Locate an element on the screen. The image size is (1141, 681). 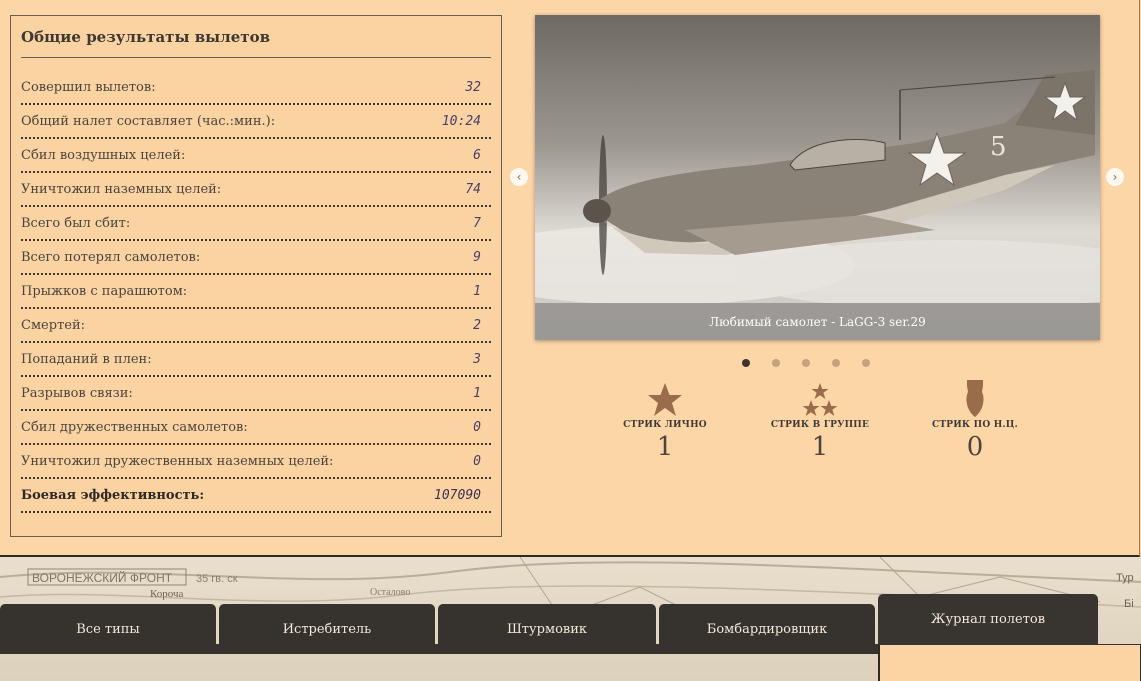
tab-flight-log: Журнал полетов is located at coordinates (988, 619).